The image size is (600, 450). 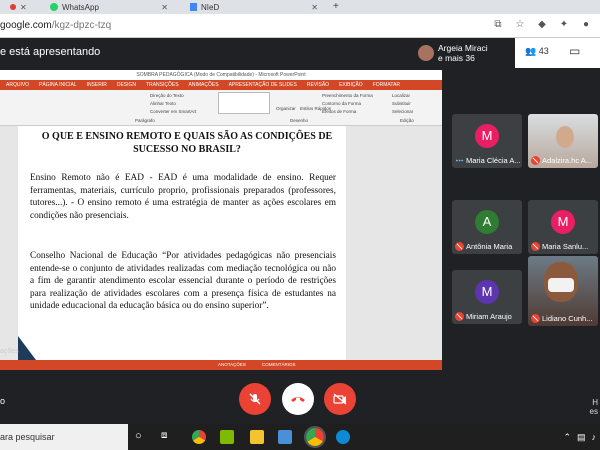 I want to click on menu-item: REVISÃO, so click(x=318, y=85).